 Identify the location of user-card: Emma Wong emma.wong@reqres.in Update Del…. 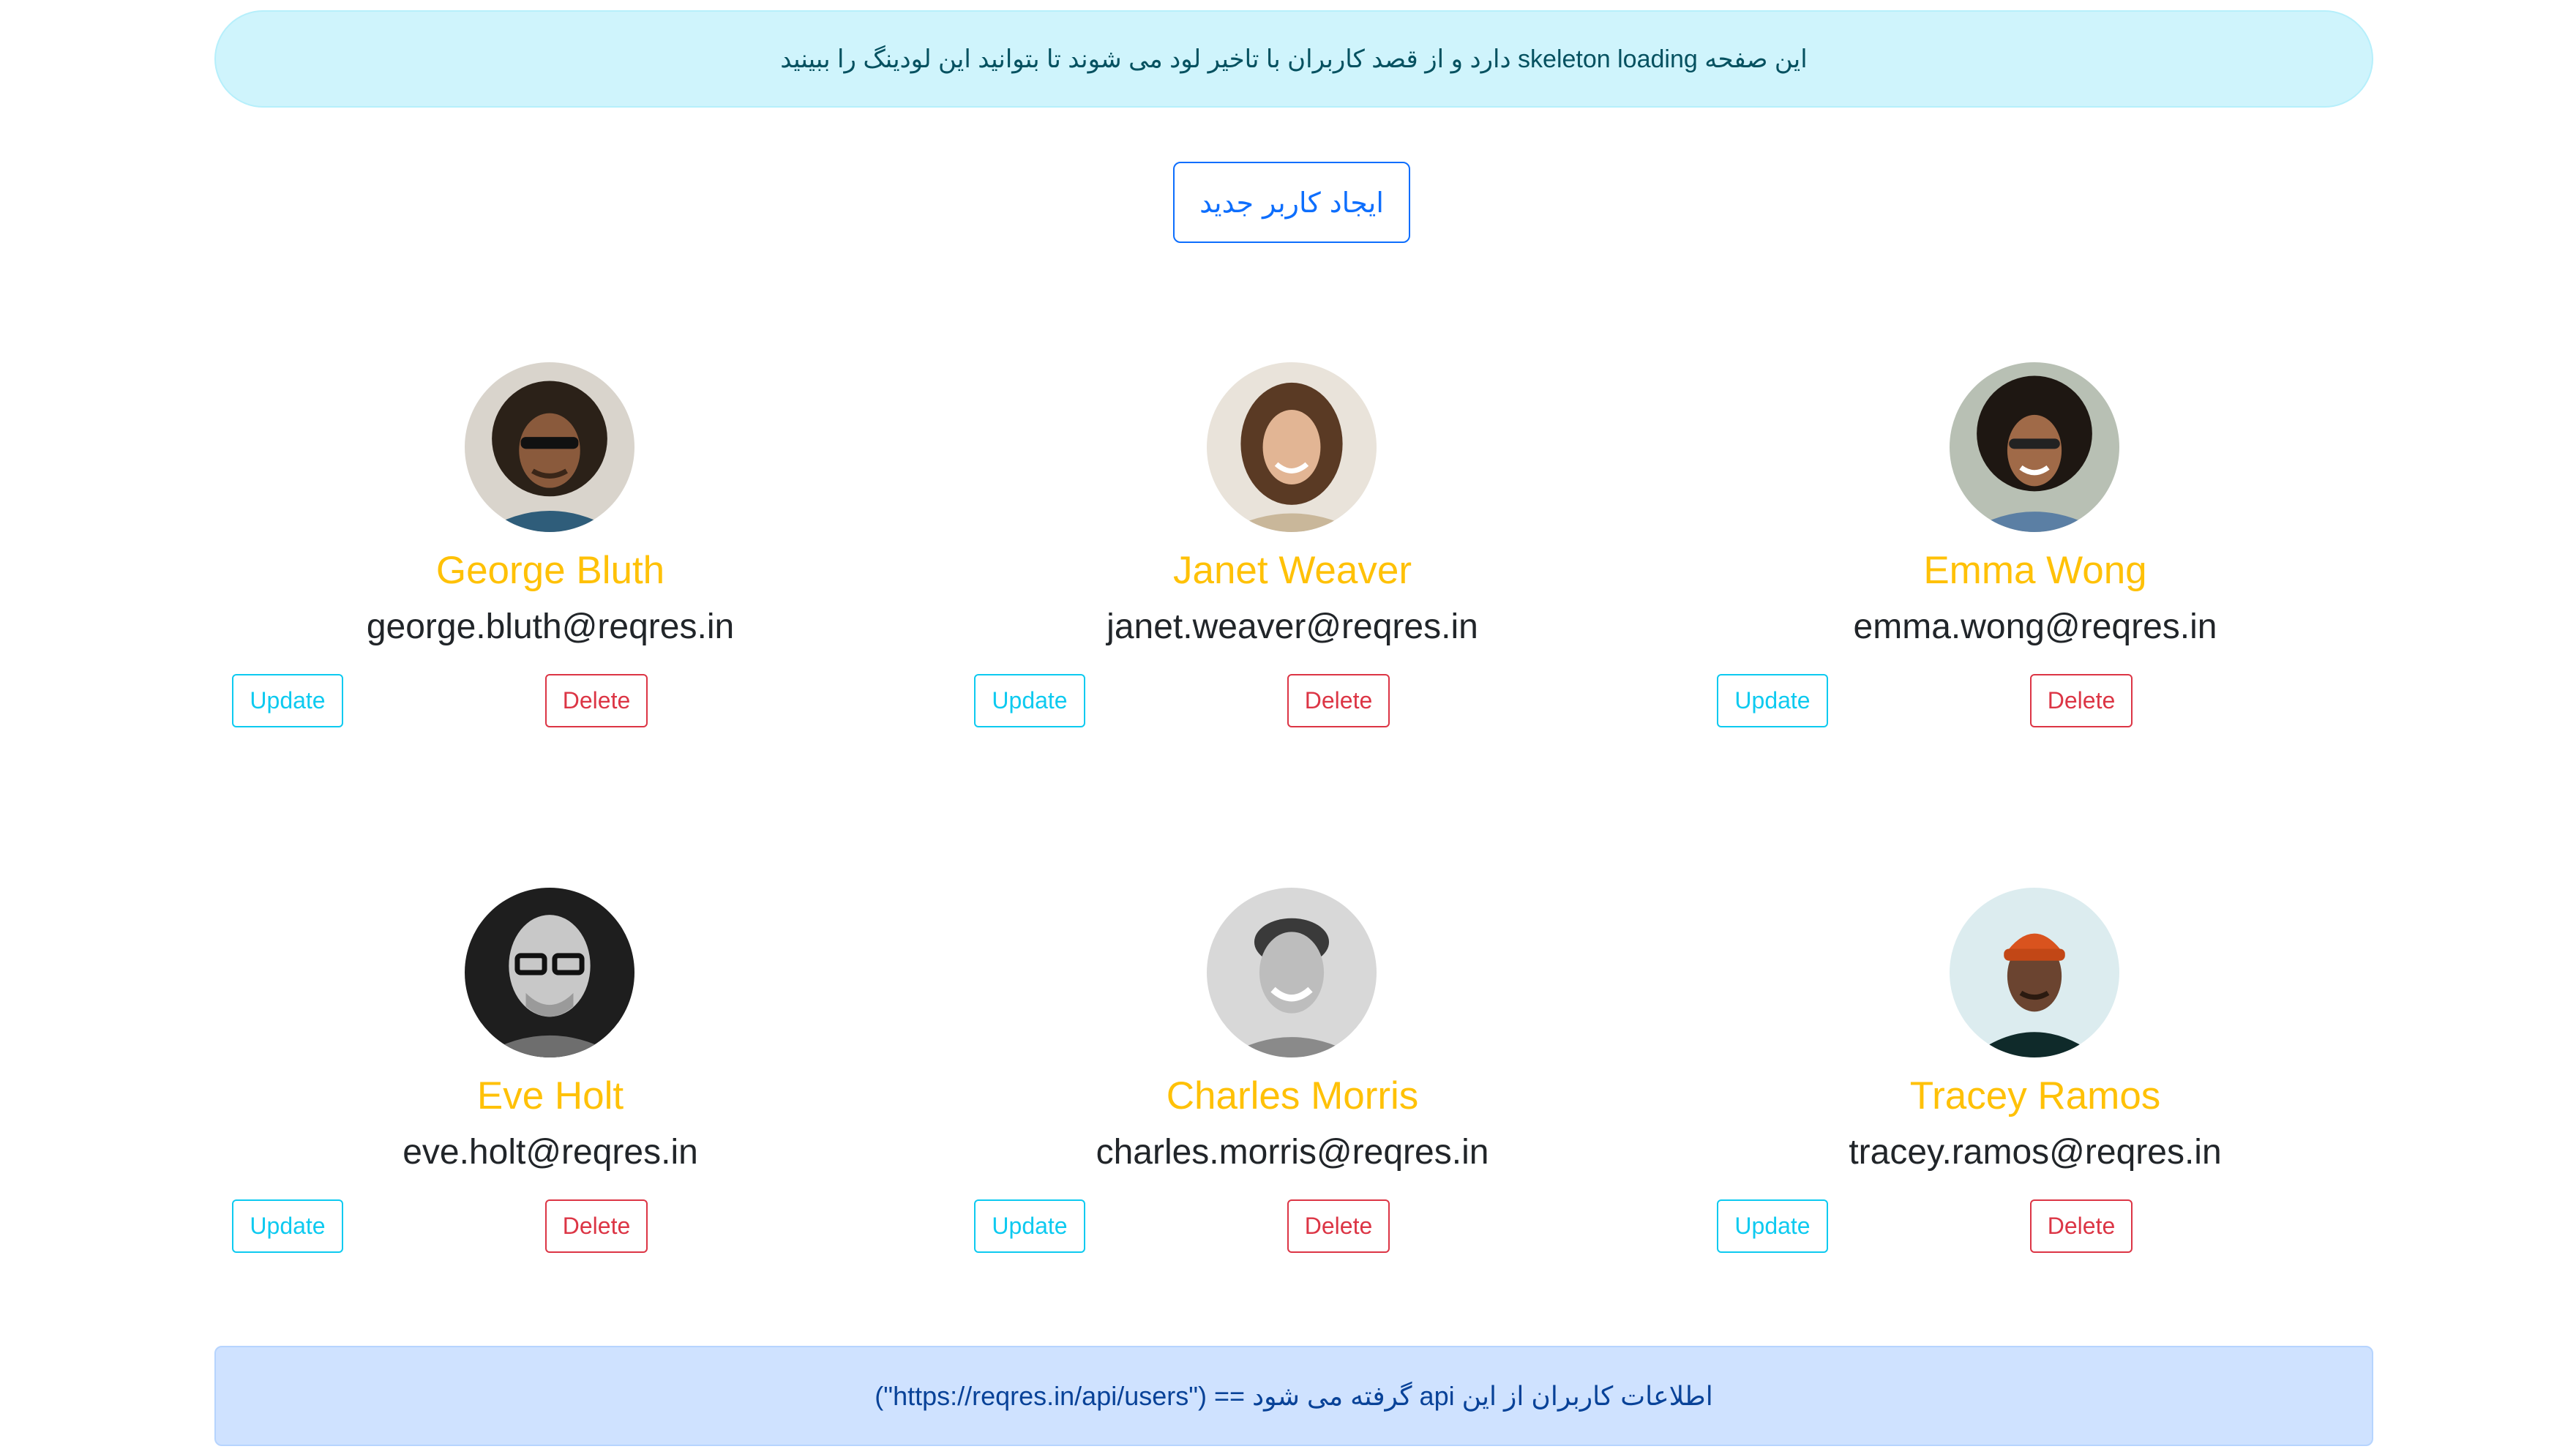
(2035, 567).